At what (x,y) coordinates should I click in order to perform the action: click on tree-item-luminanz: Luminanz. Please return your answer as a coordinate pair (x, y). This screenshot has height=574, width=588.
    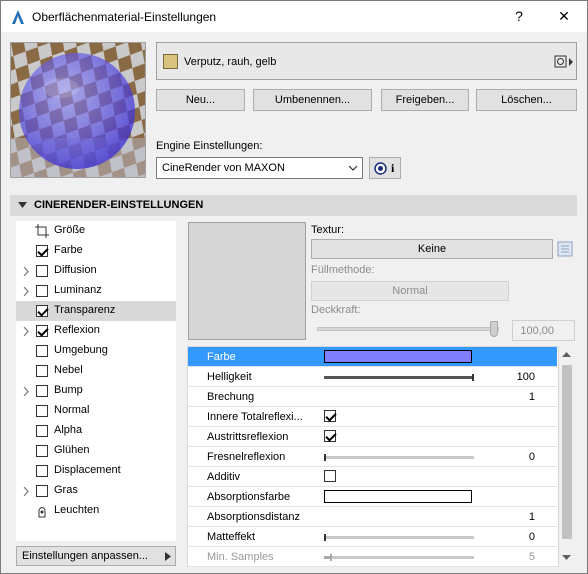
    Looking at the image, I should click on (96, 291).